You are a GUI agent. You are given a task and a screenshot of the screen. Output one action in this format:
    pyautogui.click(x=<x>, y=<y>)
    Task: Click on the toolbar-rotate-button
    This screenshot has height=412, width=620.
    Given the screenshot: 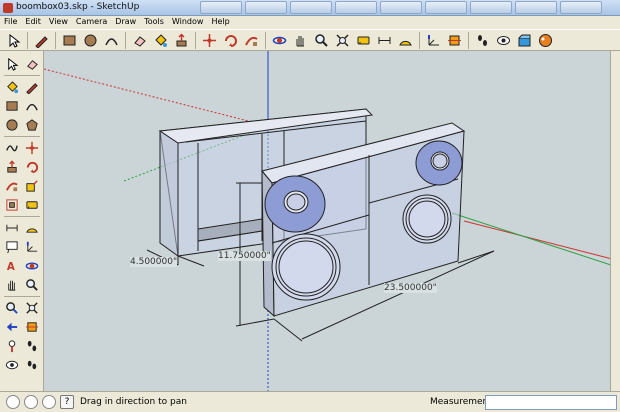 What is the action you would take?
    pyautogui.click(x=230, y=40)
    